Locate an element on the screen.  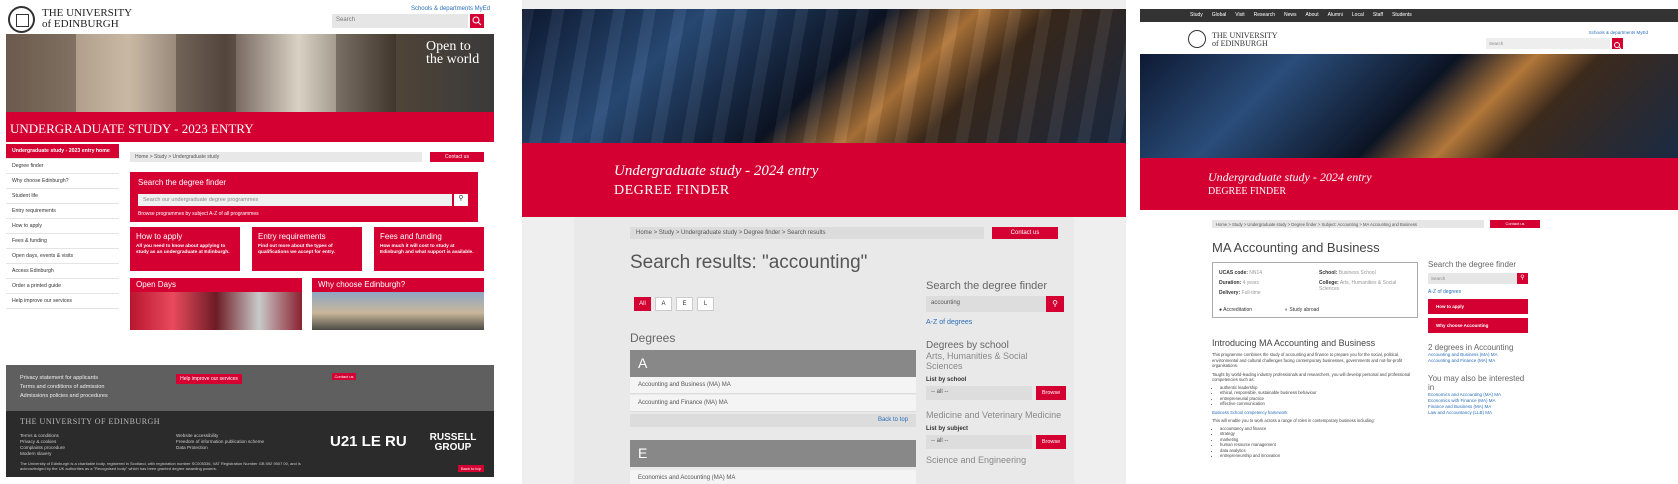
orchestra-hero-image is located at coordinates (1409, 106).